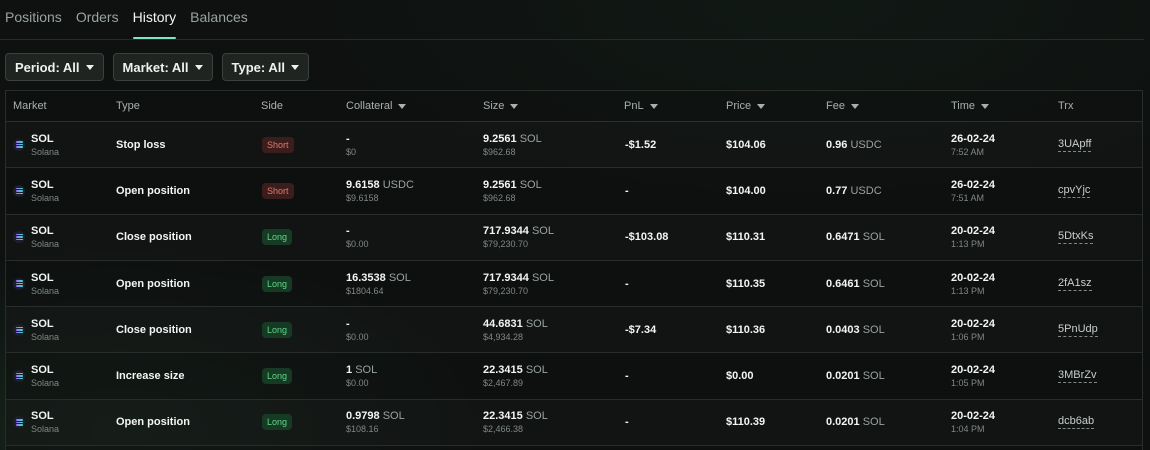 This screenshot has height=450, width=1150. I want to click on tab-orders: Orders, so click(97, 19).